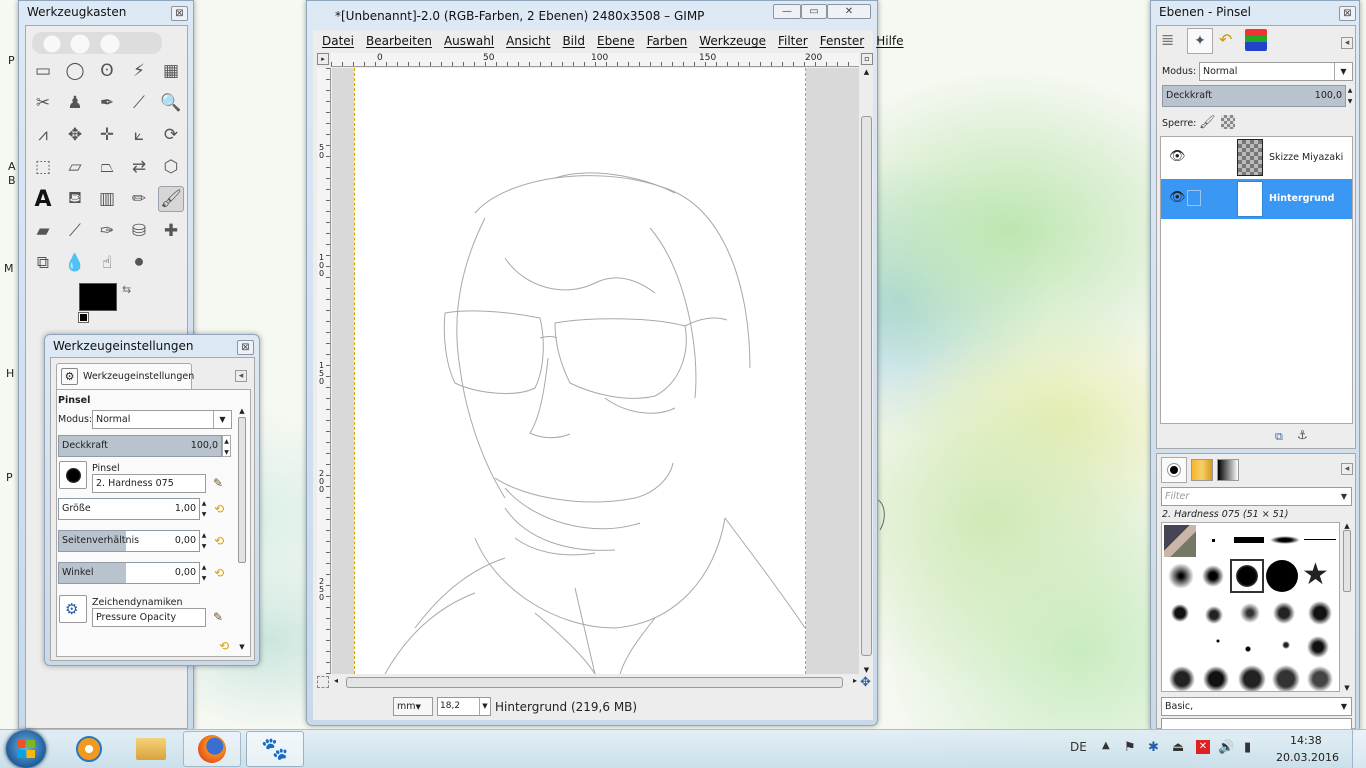  Describe the element at coordinates (1252, 678) in the screenshot. I see `brush-thumb-texture` at that location.